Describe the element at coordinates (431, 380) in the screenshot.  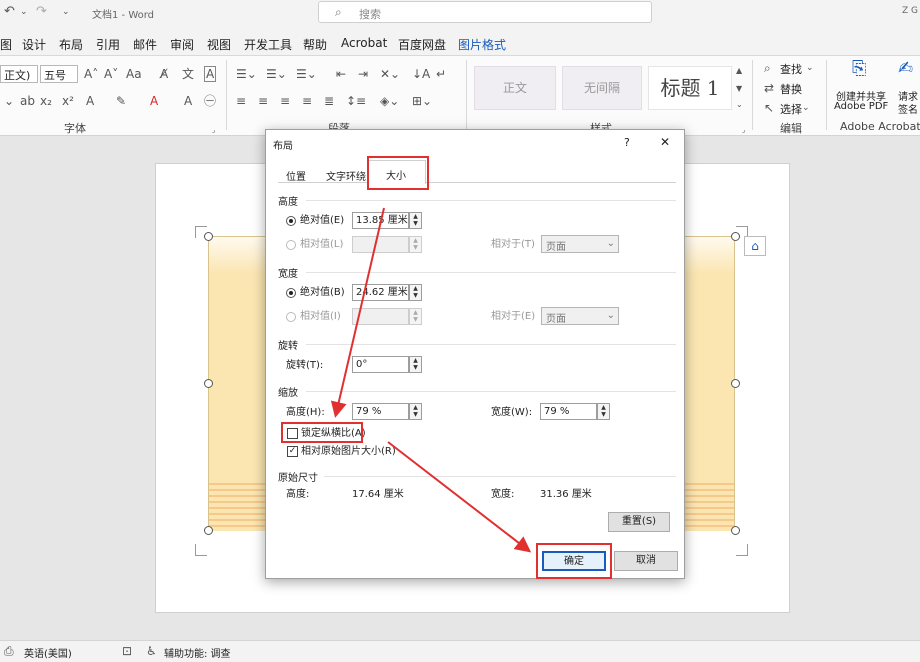
I see `annotation-arrows` at that location.